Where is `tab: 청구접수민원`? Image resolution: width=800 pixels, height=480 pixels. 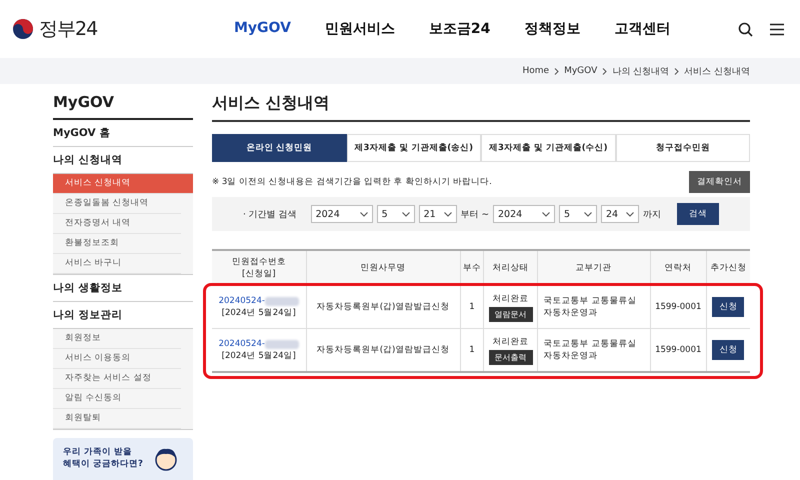 tab: 청구접수민원 is located at coordinates (683, 148).